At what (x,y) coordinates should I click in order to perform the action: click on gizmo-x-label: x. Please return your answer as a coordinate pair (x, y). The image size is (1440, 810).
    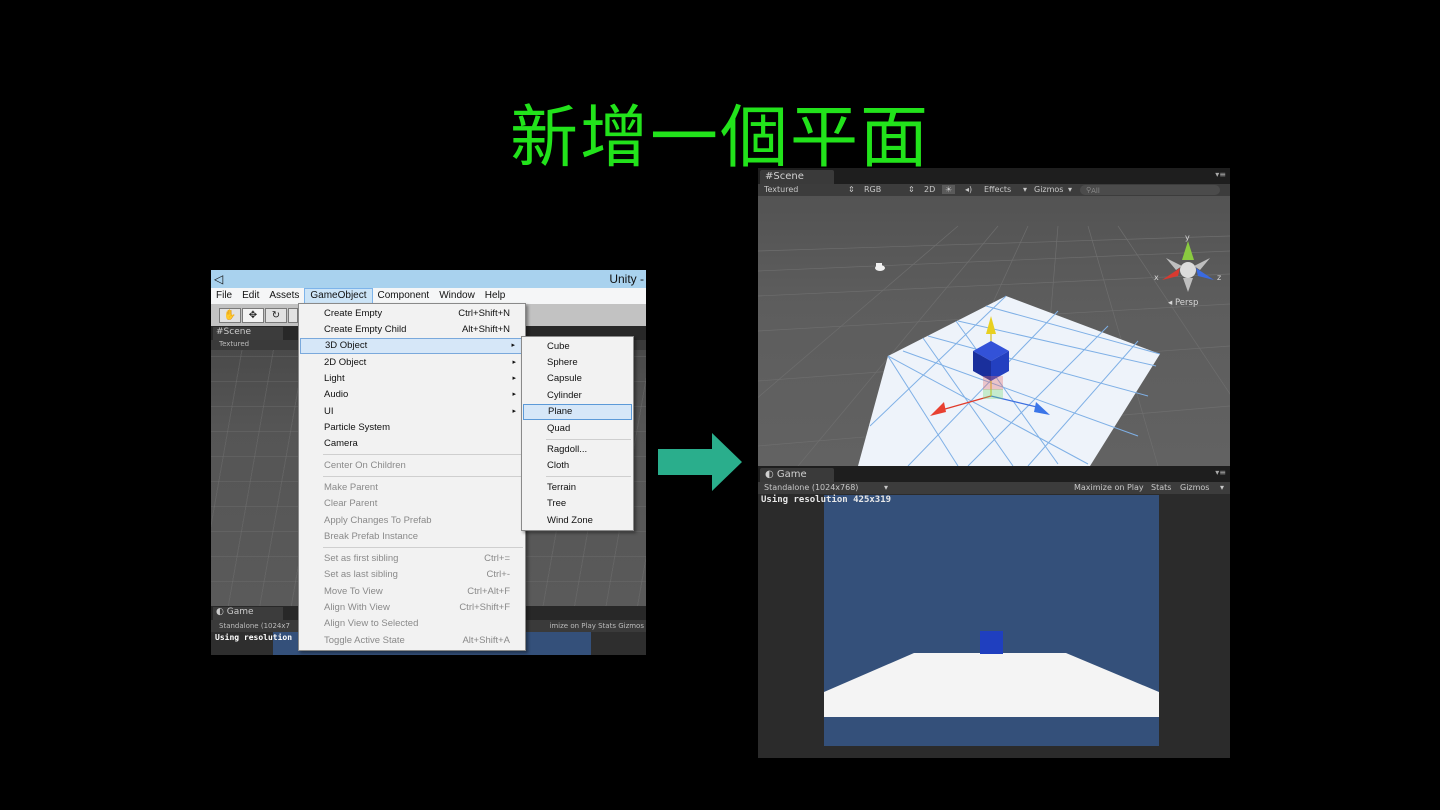
    Looking at the image, I should click on (1156, 277).